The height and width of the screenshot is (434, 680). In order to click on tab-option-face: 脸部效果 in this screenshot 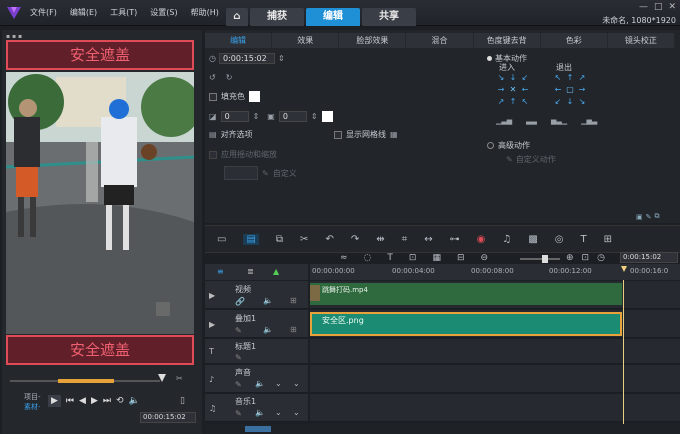, I will do `click(373, 40)`.